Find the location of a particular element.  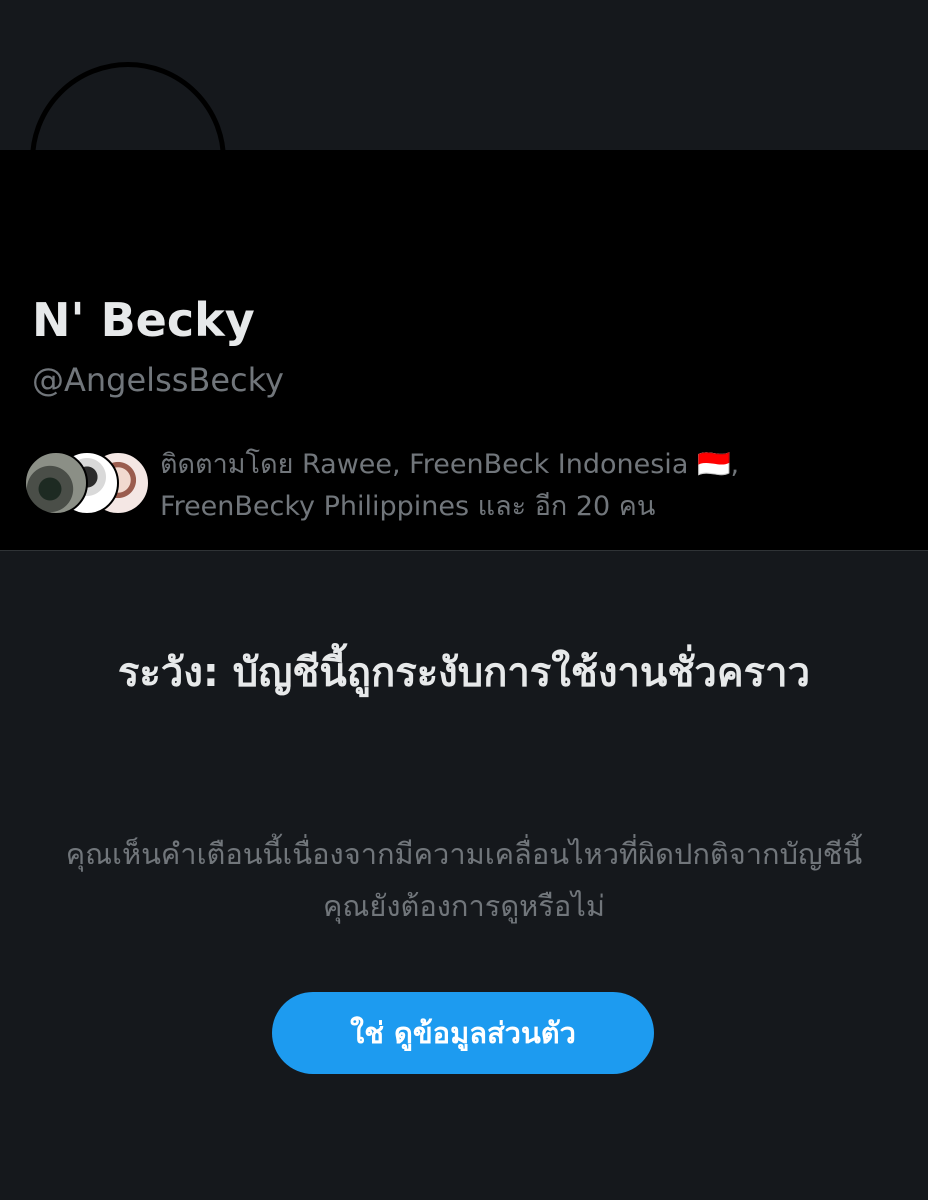

divider is located at coordinates (464, 550).